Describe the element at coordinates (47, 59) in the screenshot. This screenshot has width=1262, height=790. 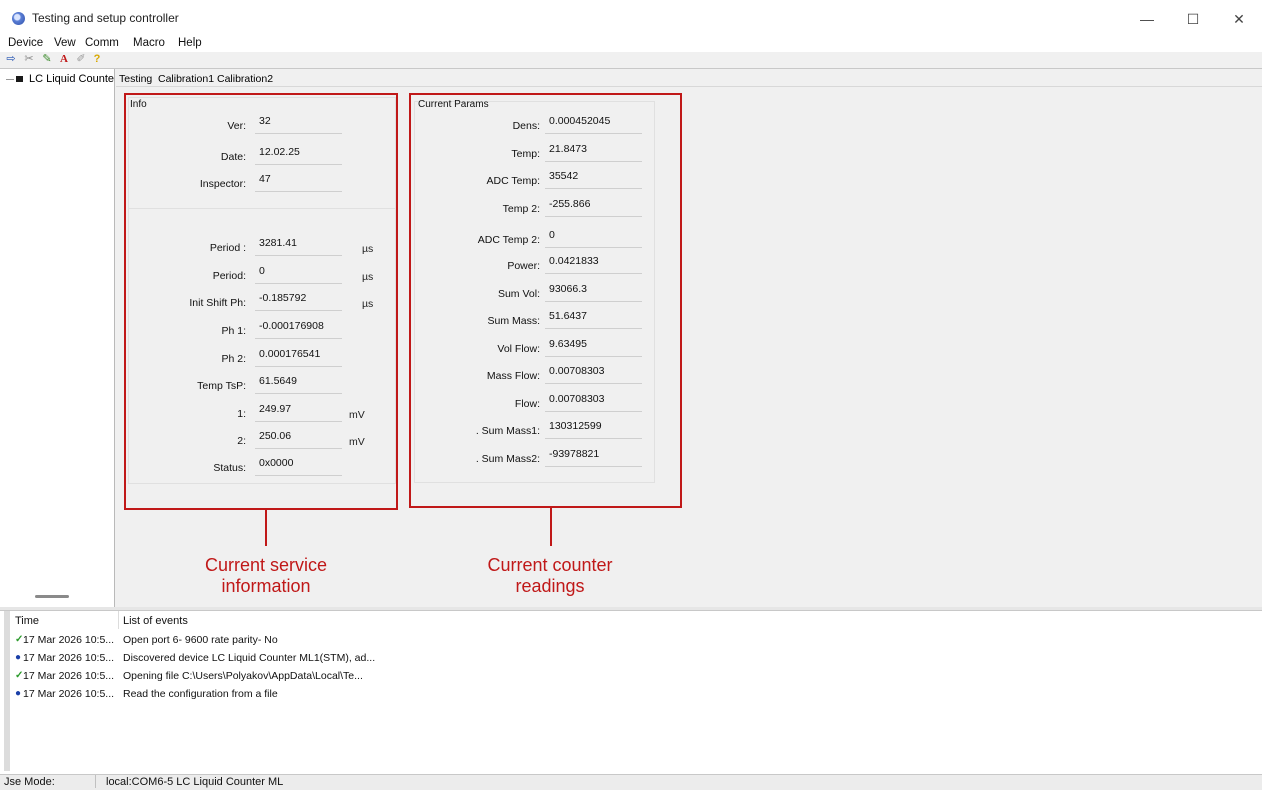
I see `scan-icon: ✎` at that location.